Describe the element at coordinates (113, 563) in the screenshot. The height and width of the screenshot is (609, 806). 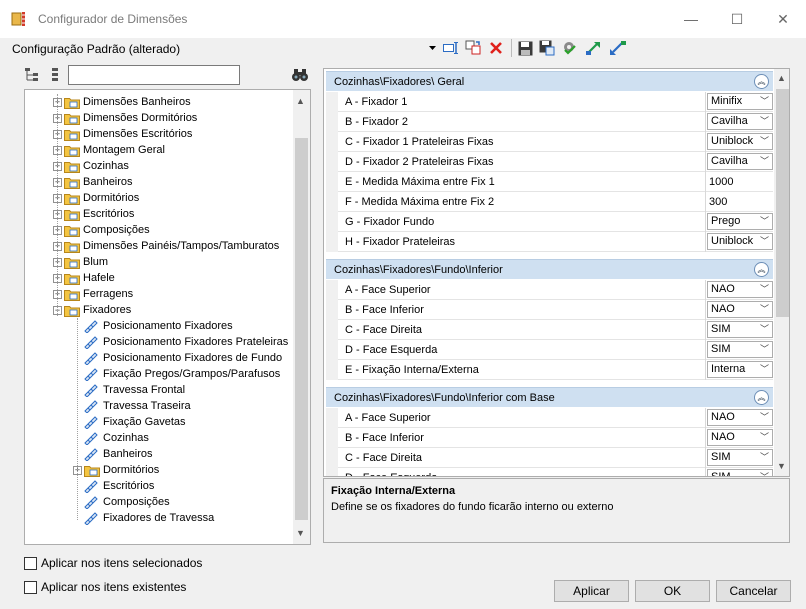
I see `apply-selected-option: Aplicar nos itens selecionados` at that location.